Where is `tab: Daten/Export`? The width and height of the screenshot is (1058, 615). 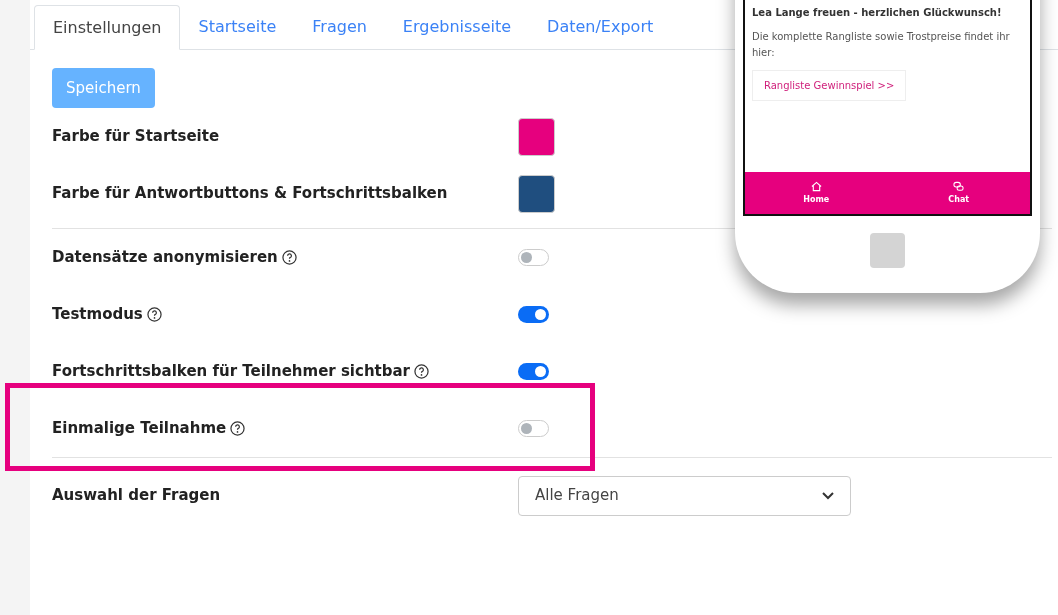 tab: Daten/Export is located at coordinates (600, 26).